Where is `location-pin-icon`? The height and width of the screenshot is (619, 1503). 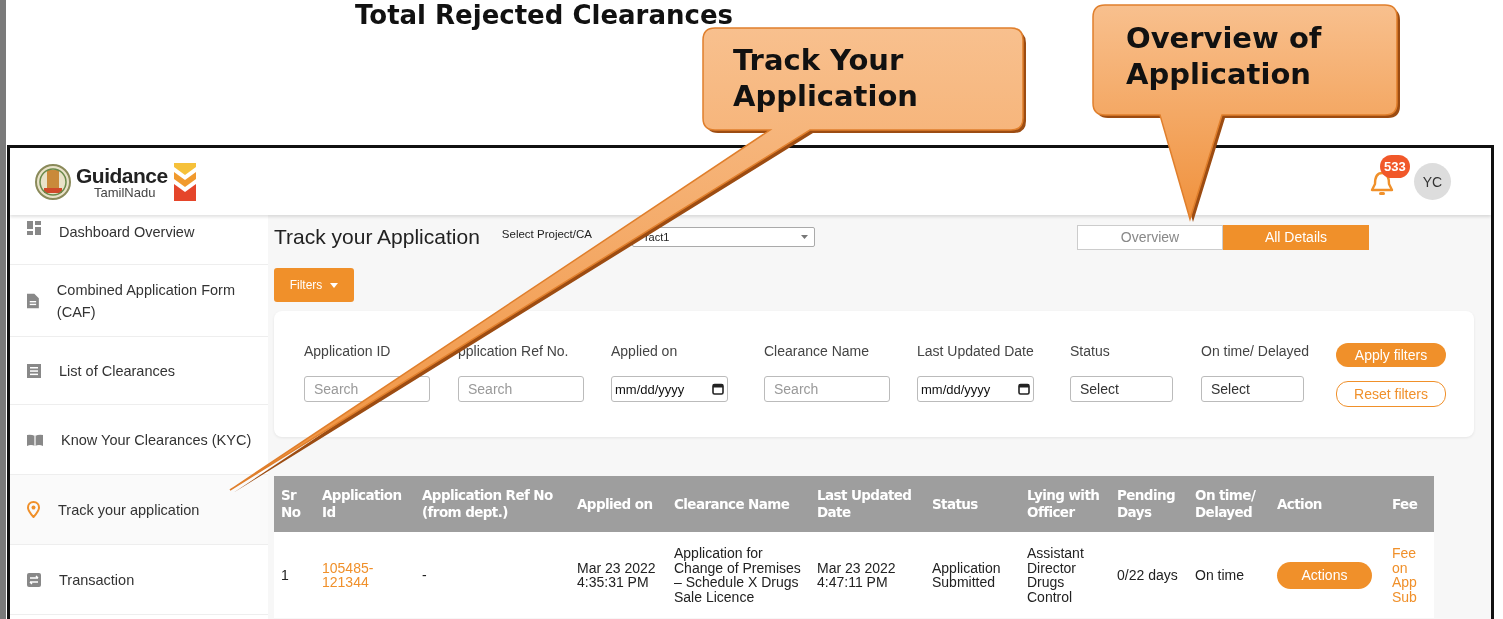 location-pin-icon is located at coordinates (33, 509).